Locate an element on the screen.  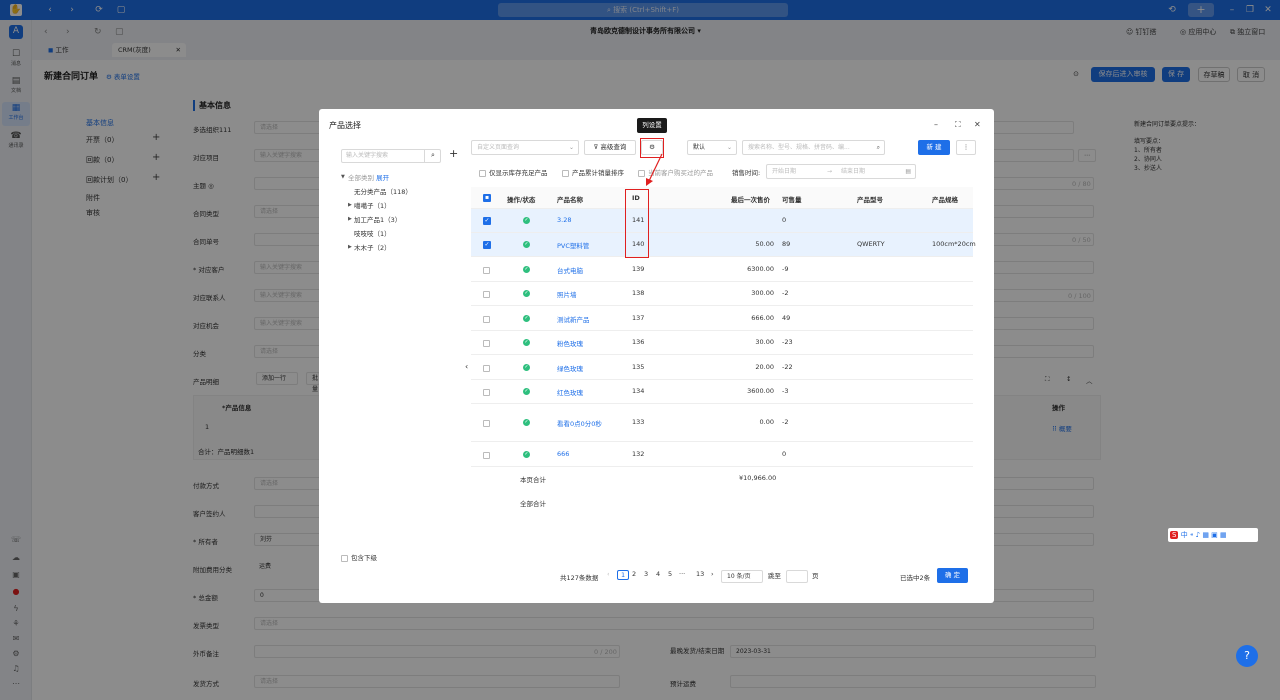
include-sub-checkbox: 包含下级 is located at coordinates (359, 557).